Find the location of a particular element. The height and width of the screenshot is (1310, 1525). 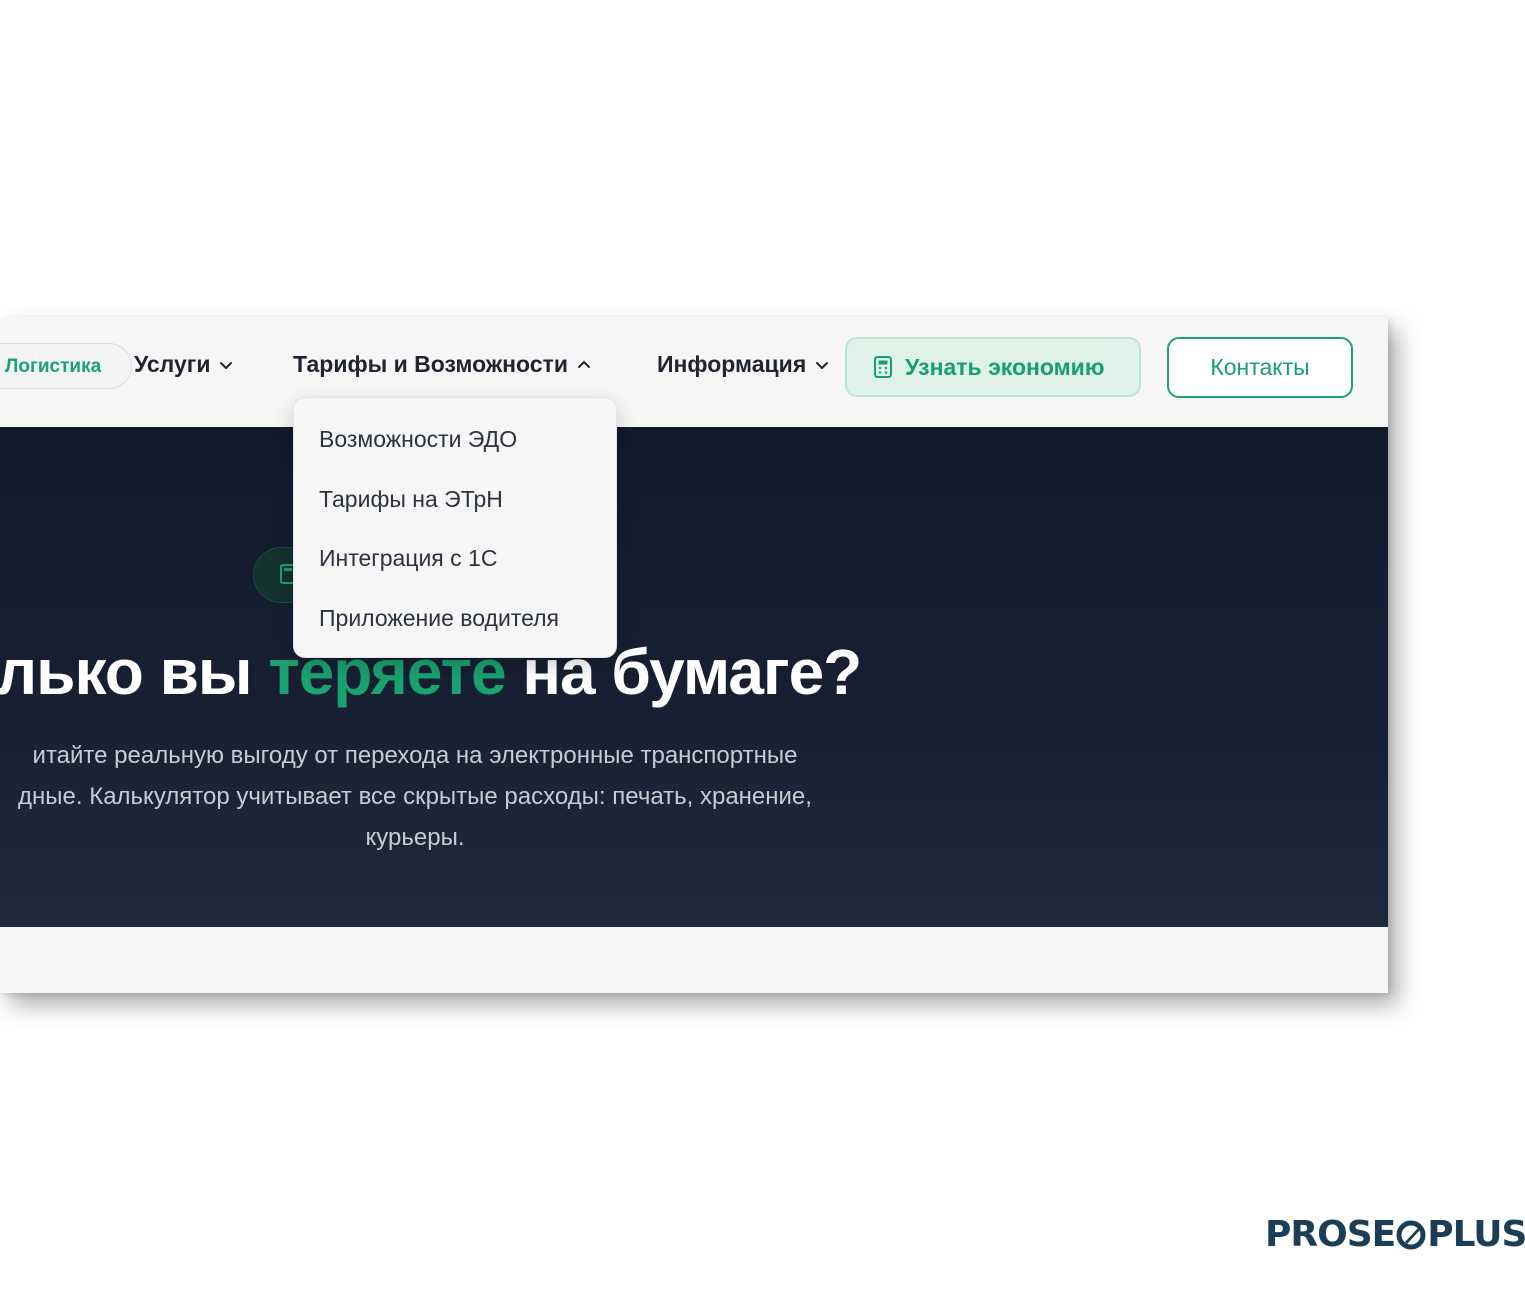

nav-info: Информация is located at coordinates (743, 364).